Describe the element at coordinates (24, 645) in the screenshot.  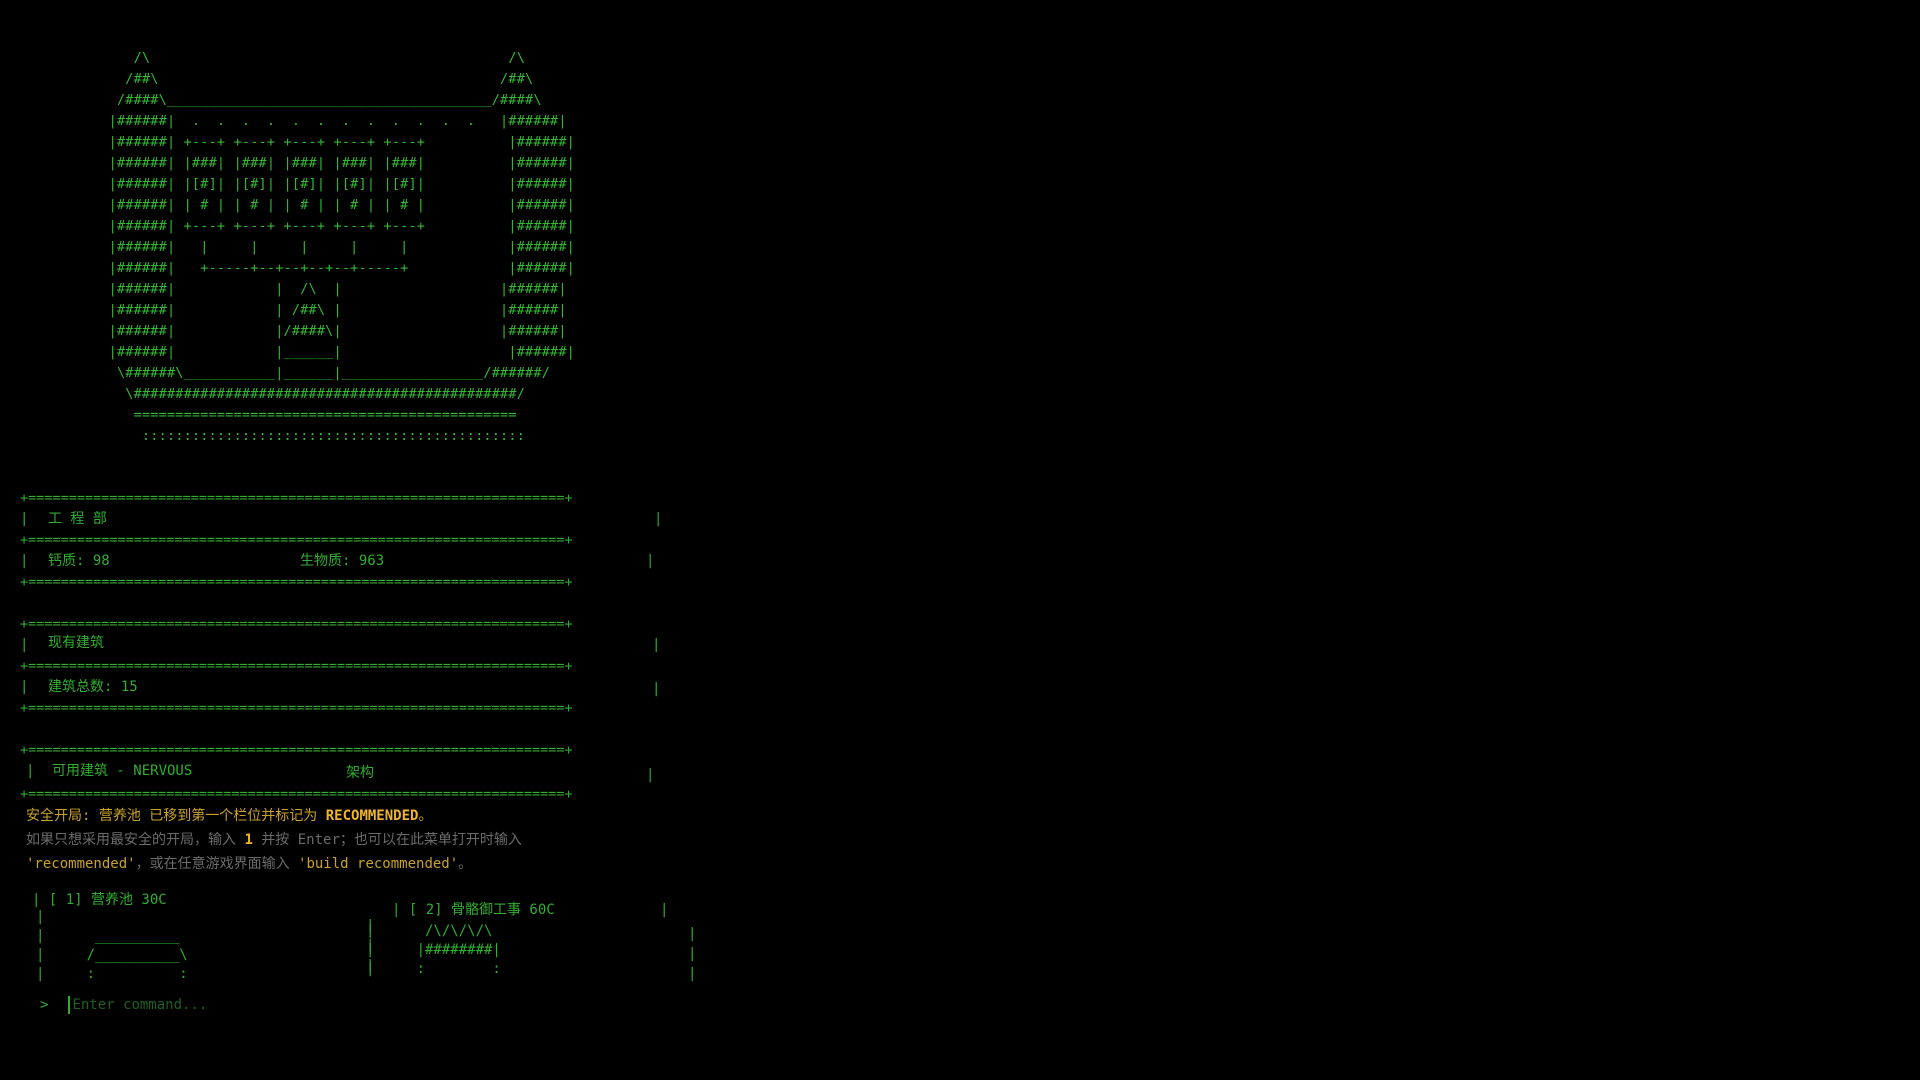
I see `existing-panel-left-bar: |` at that location.